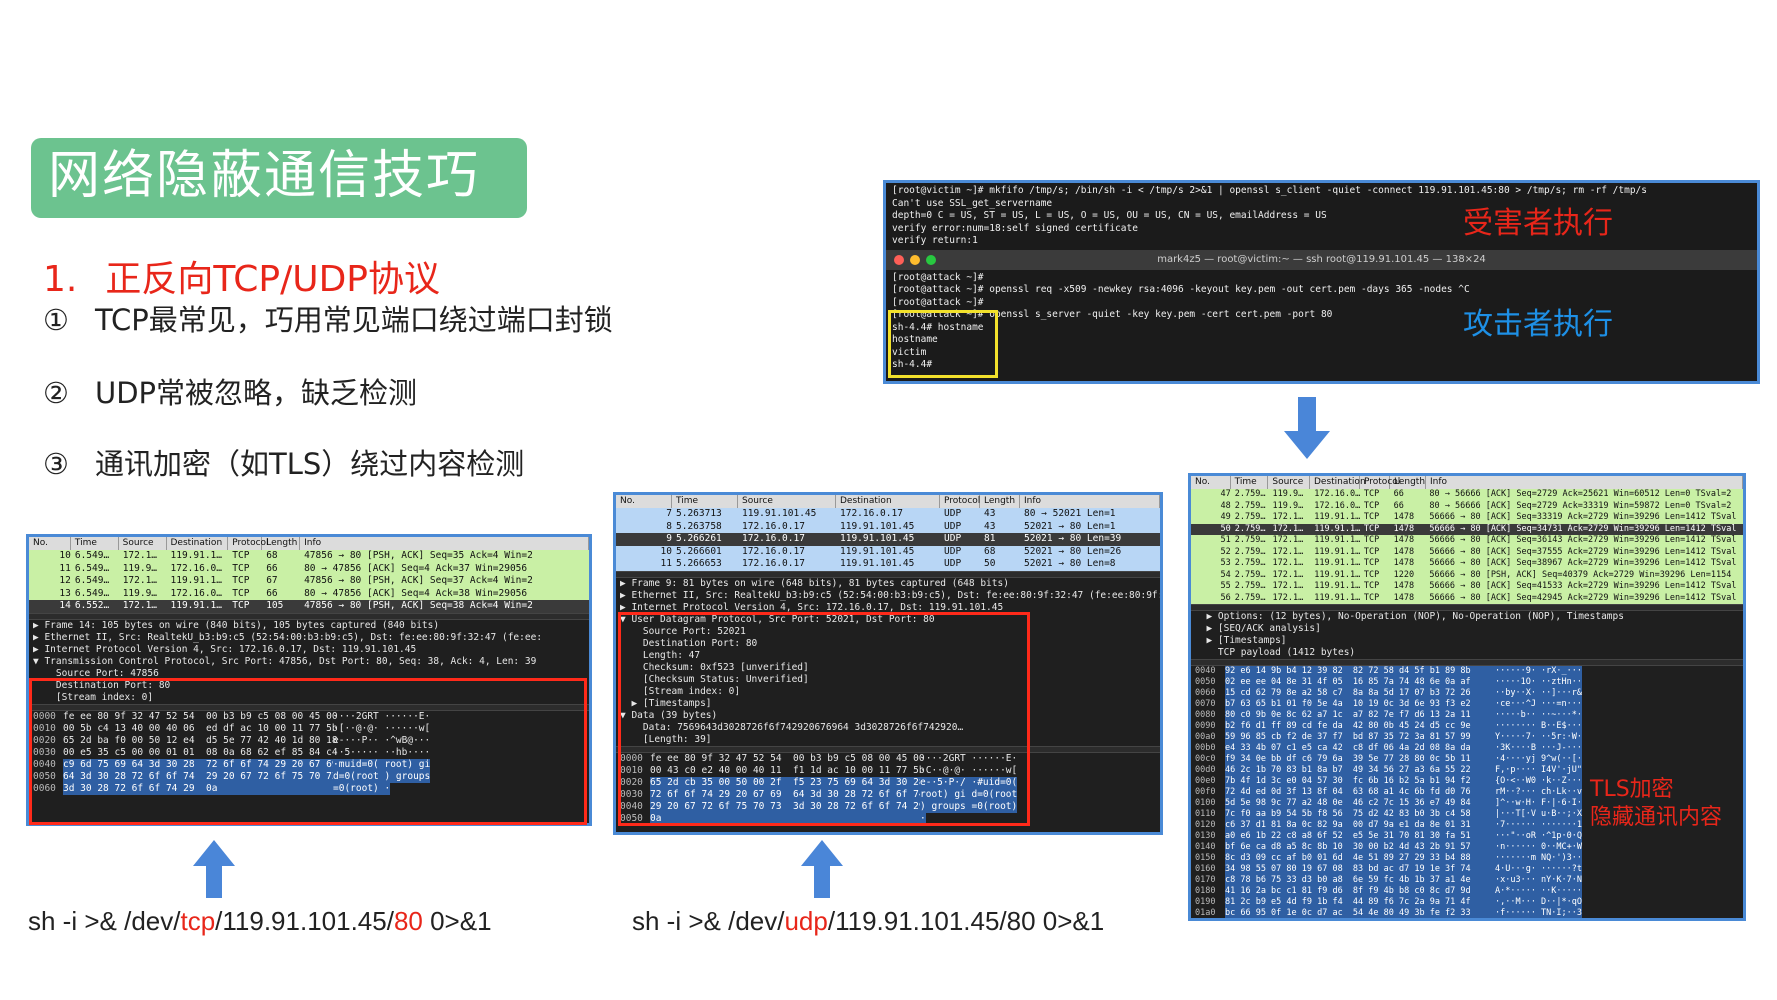 Image resolution: width=1777 pixels, height=1000 pixels. I want to click on column-header: Time, so click(1250, 482).